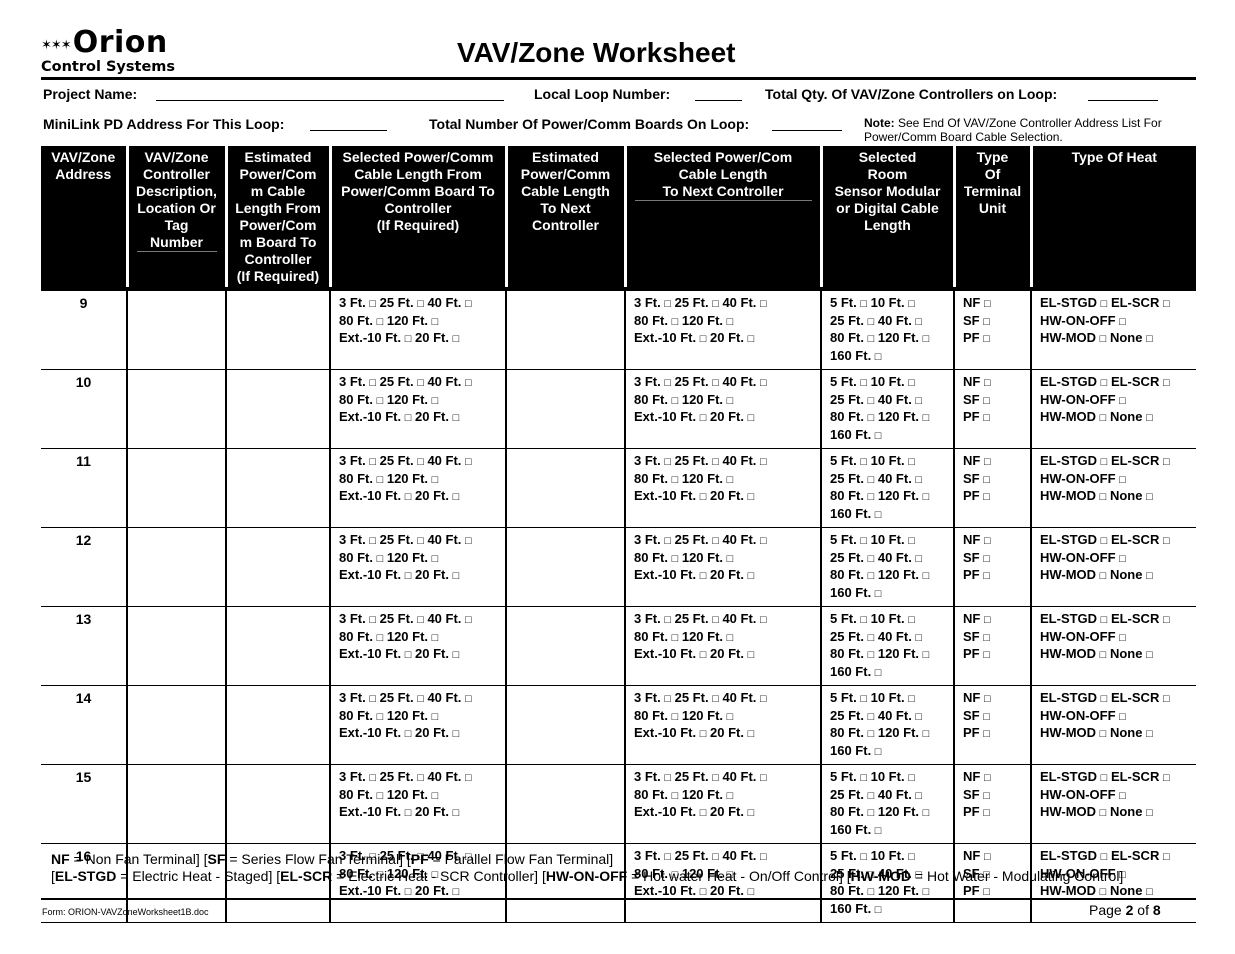  Describe the element at coordinates (887, 717) in the screenshot. I see `option-line: 25 Ft. □ 40 Ft. □` at that location.